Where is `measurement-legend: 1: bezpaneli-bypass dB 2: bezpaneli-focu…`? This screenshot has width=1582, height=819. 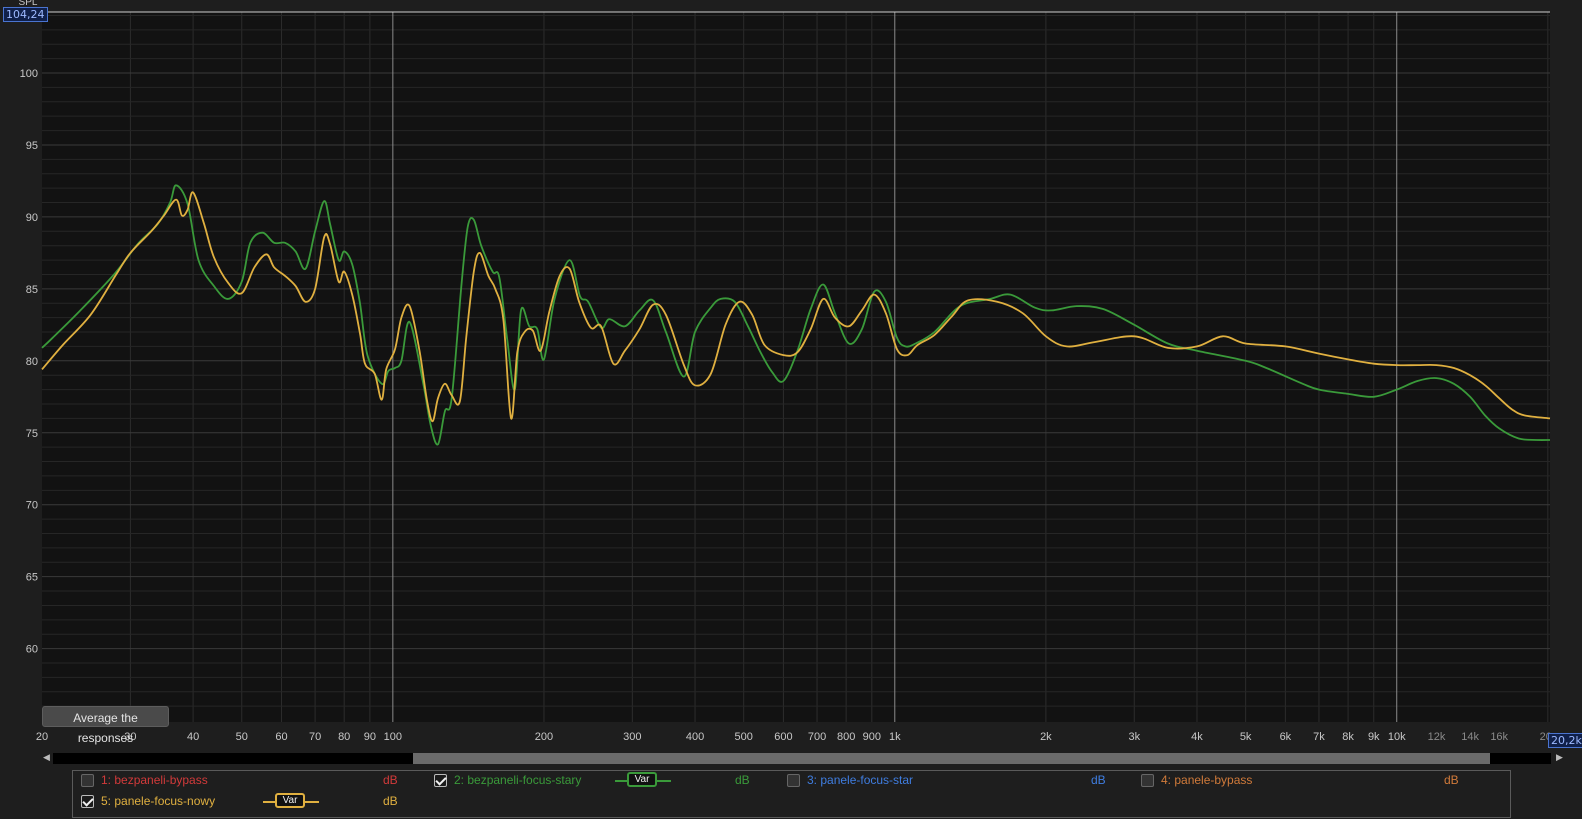
measurement-legend: 1: bezpaneli-bypass dB 2: bezpaneli-focu… is located at coordinates (791, 794).